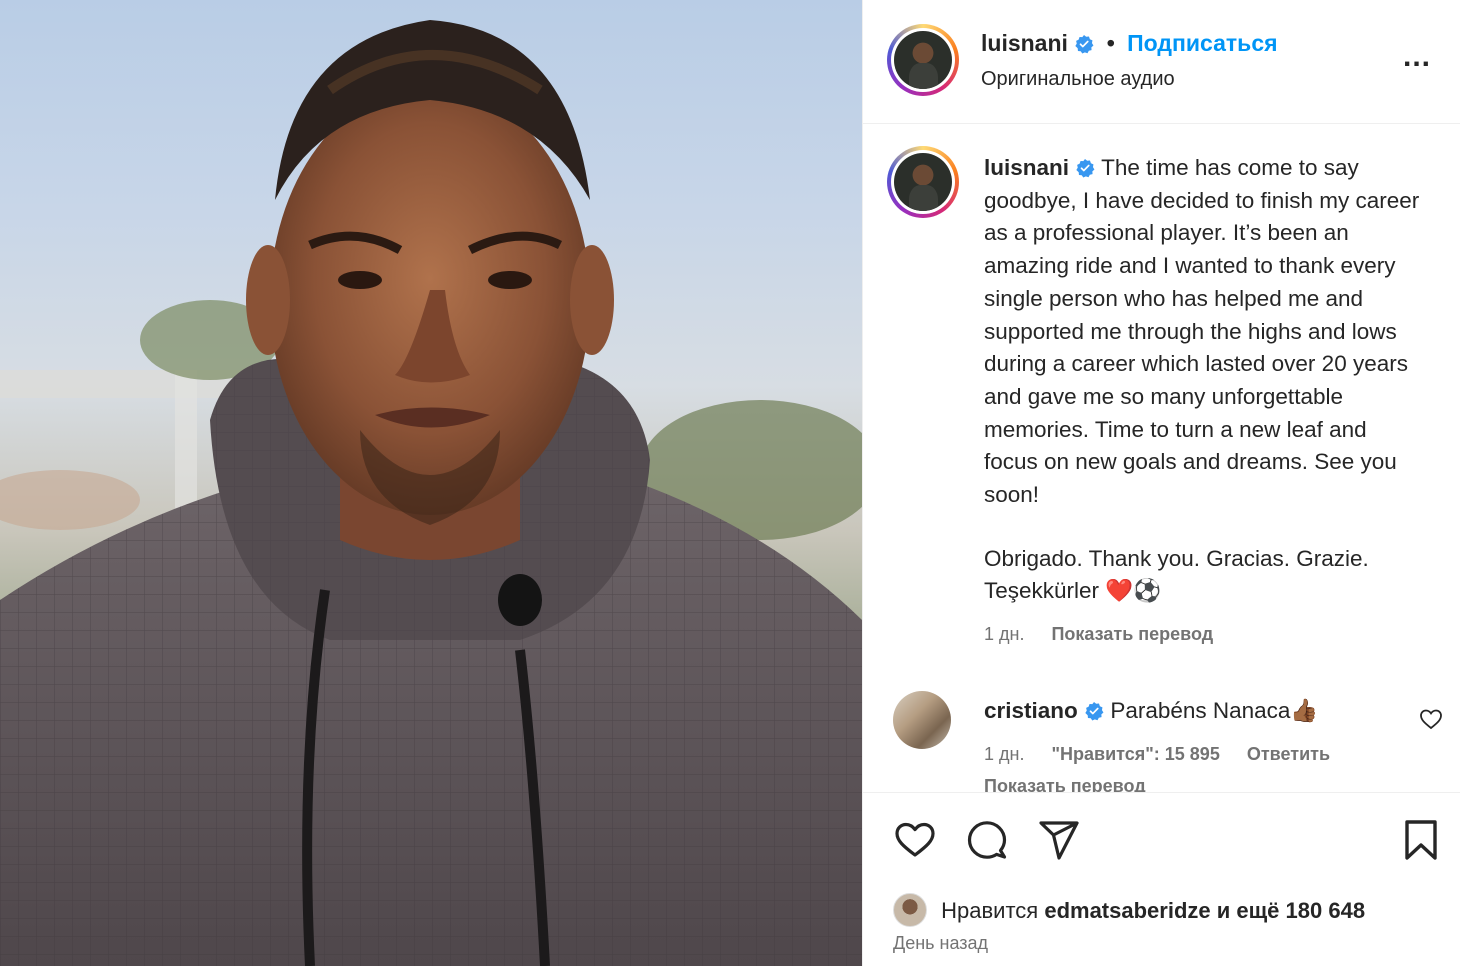 Image resolution: width=1460 pixels, height=966 pixels. I want to click on comment-like-heart-icon, so click(1431, 719).